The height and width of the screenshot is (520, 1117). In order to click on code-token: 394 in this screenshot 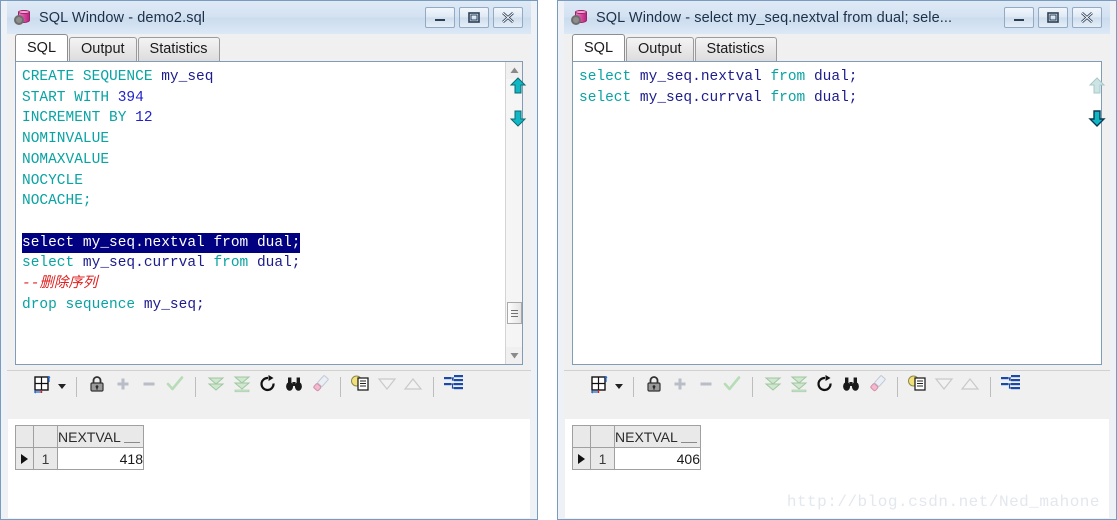, I will do `click(130, 97)`.